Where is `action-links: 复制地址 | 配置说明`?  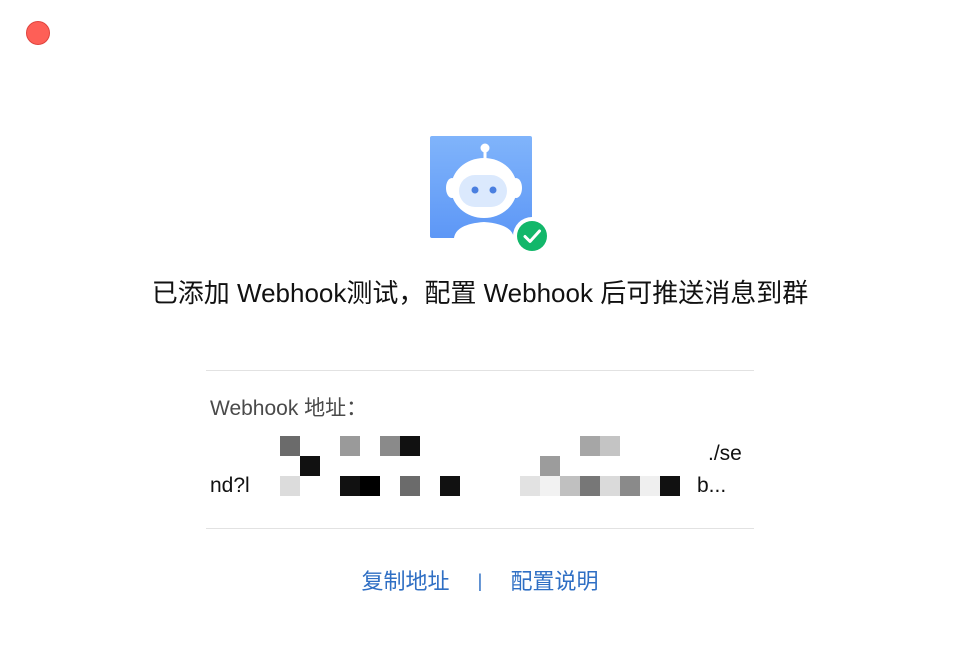 action-links: 复制地址 | 配置说明 is located at coordinates (480, 580).